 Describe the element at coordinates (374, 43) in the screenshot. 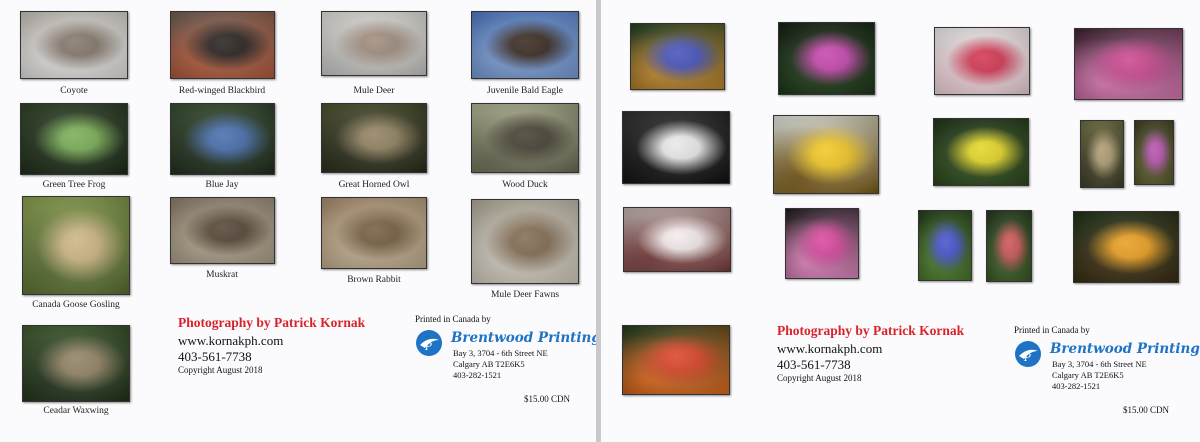

I see `photo-mule-deer` at that location.